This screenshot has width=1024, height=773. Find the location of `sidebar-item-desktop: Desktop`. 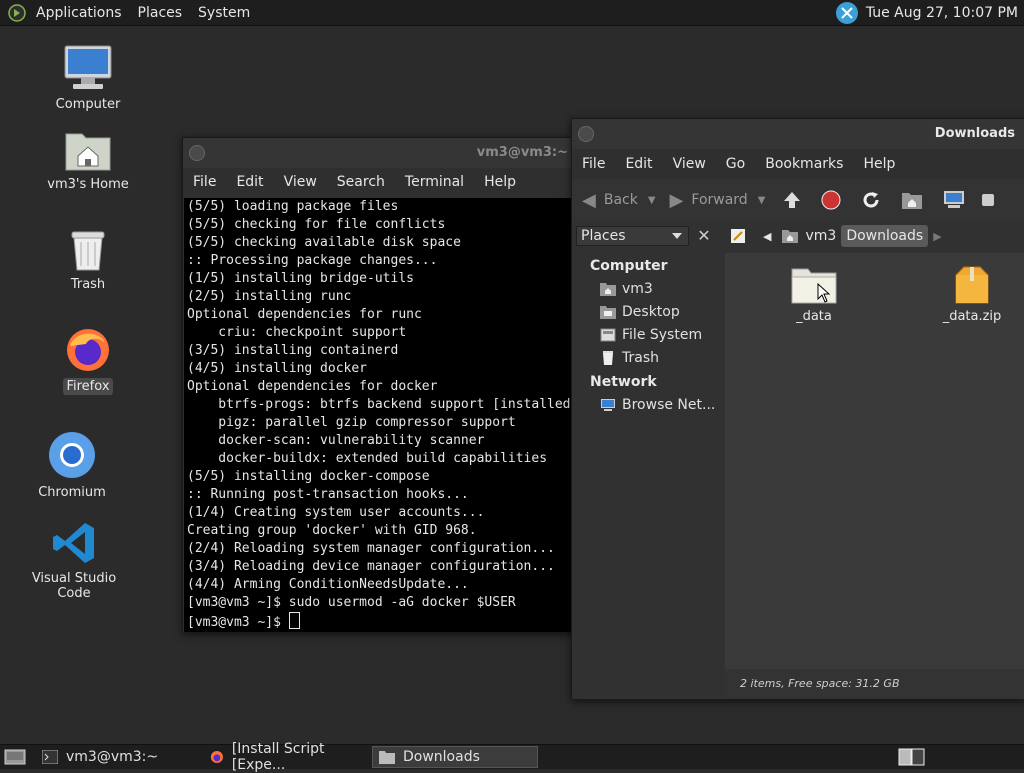

sidebar-item-desktop: Desktop is located at coordinates (647, 311).